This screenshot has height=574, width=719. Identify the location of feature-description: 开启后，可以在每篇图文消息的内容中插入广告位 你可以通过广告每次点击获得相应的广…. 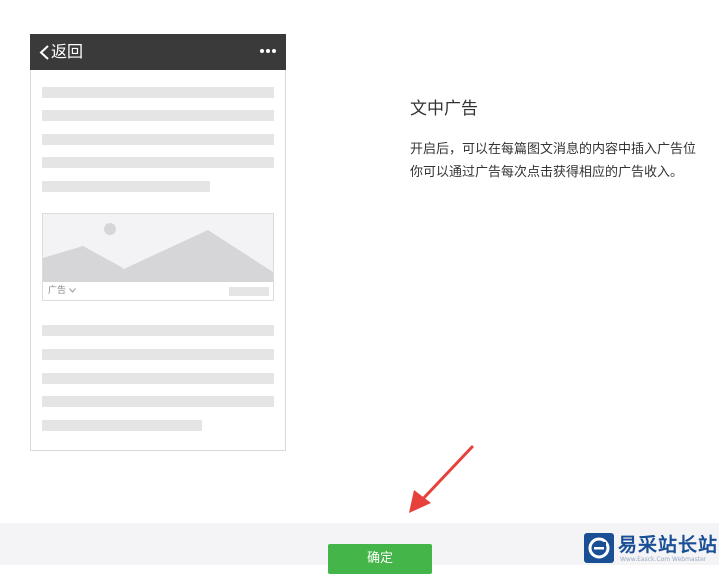
(564, 161).